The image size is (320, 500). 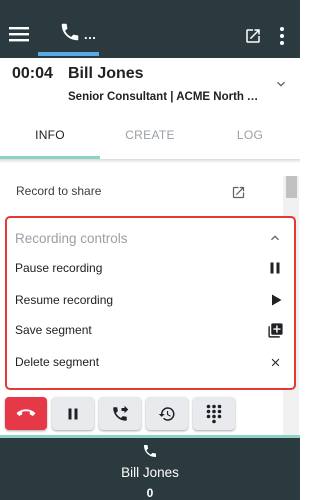 What do you see at coordinates (275, 330) in the screenshot?
I see `library-add-icon` at bounding box center [275, 330].